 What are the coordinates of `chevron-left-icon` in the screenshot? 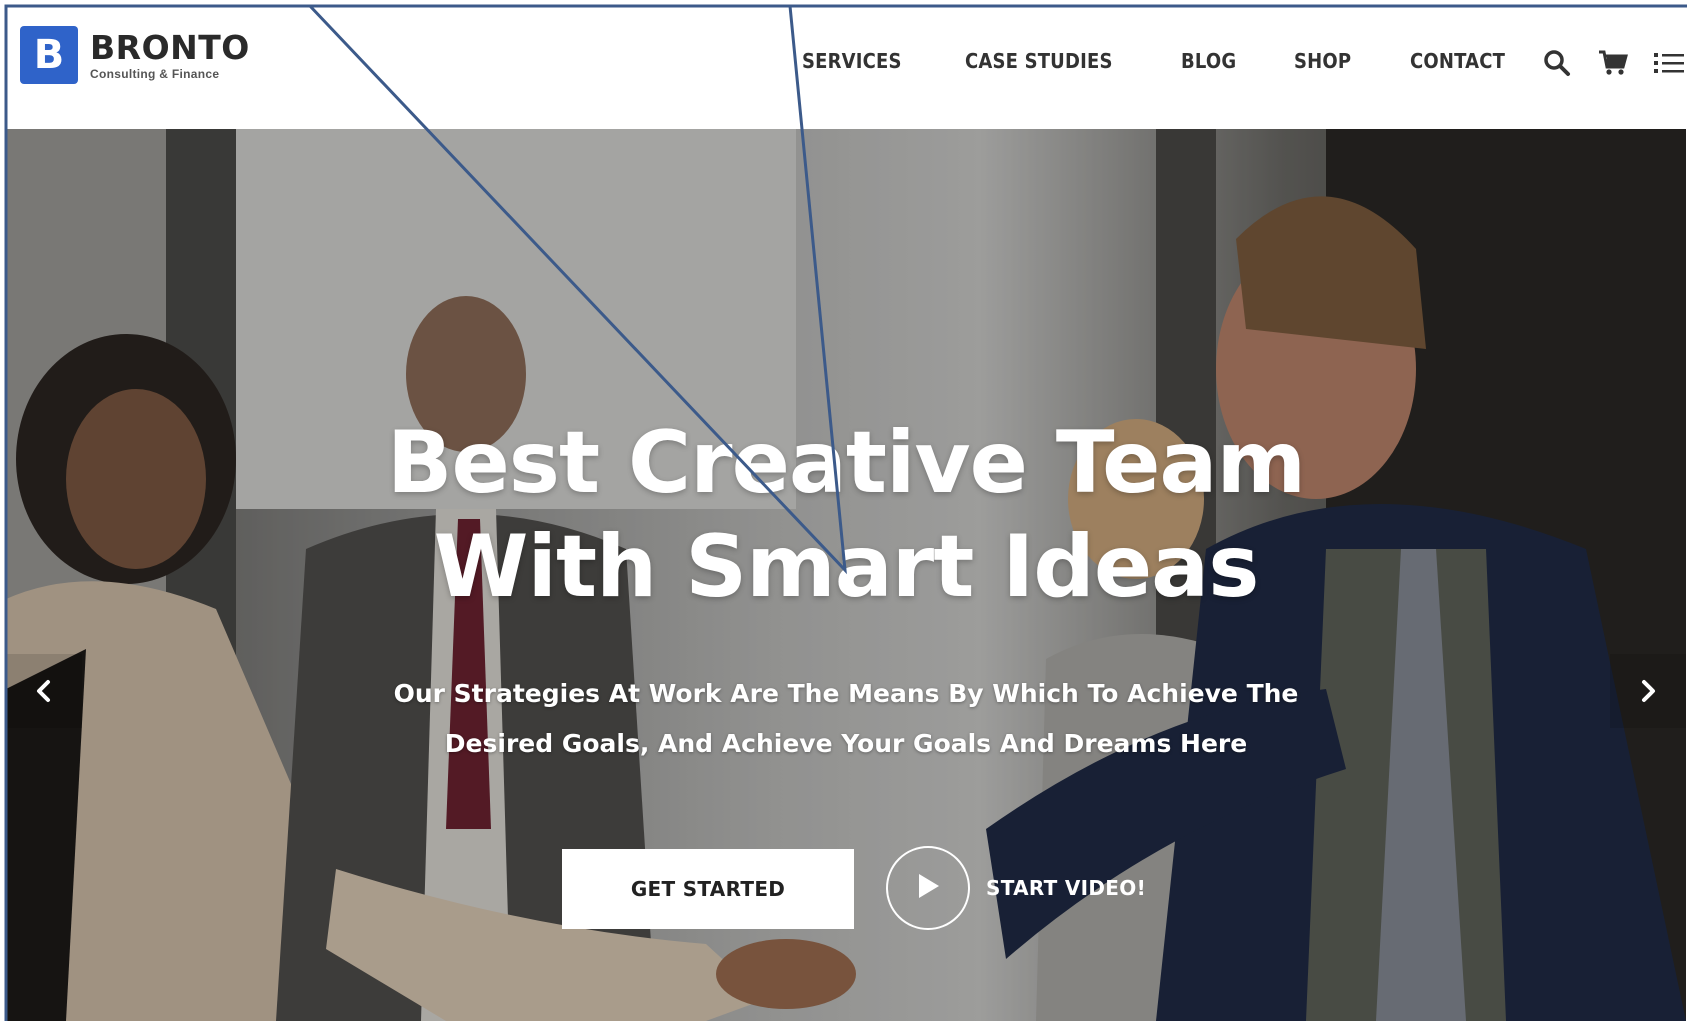 It's located at (43, 691).